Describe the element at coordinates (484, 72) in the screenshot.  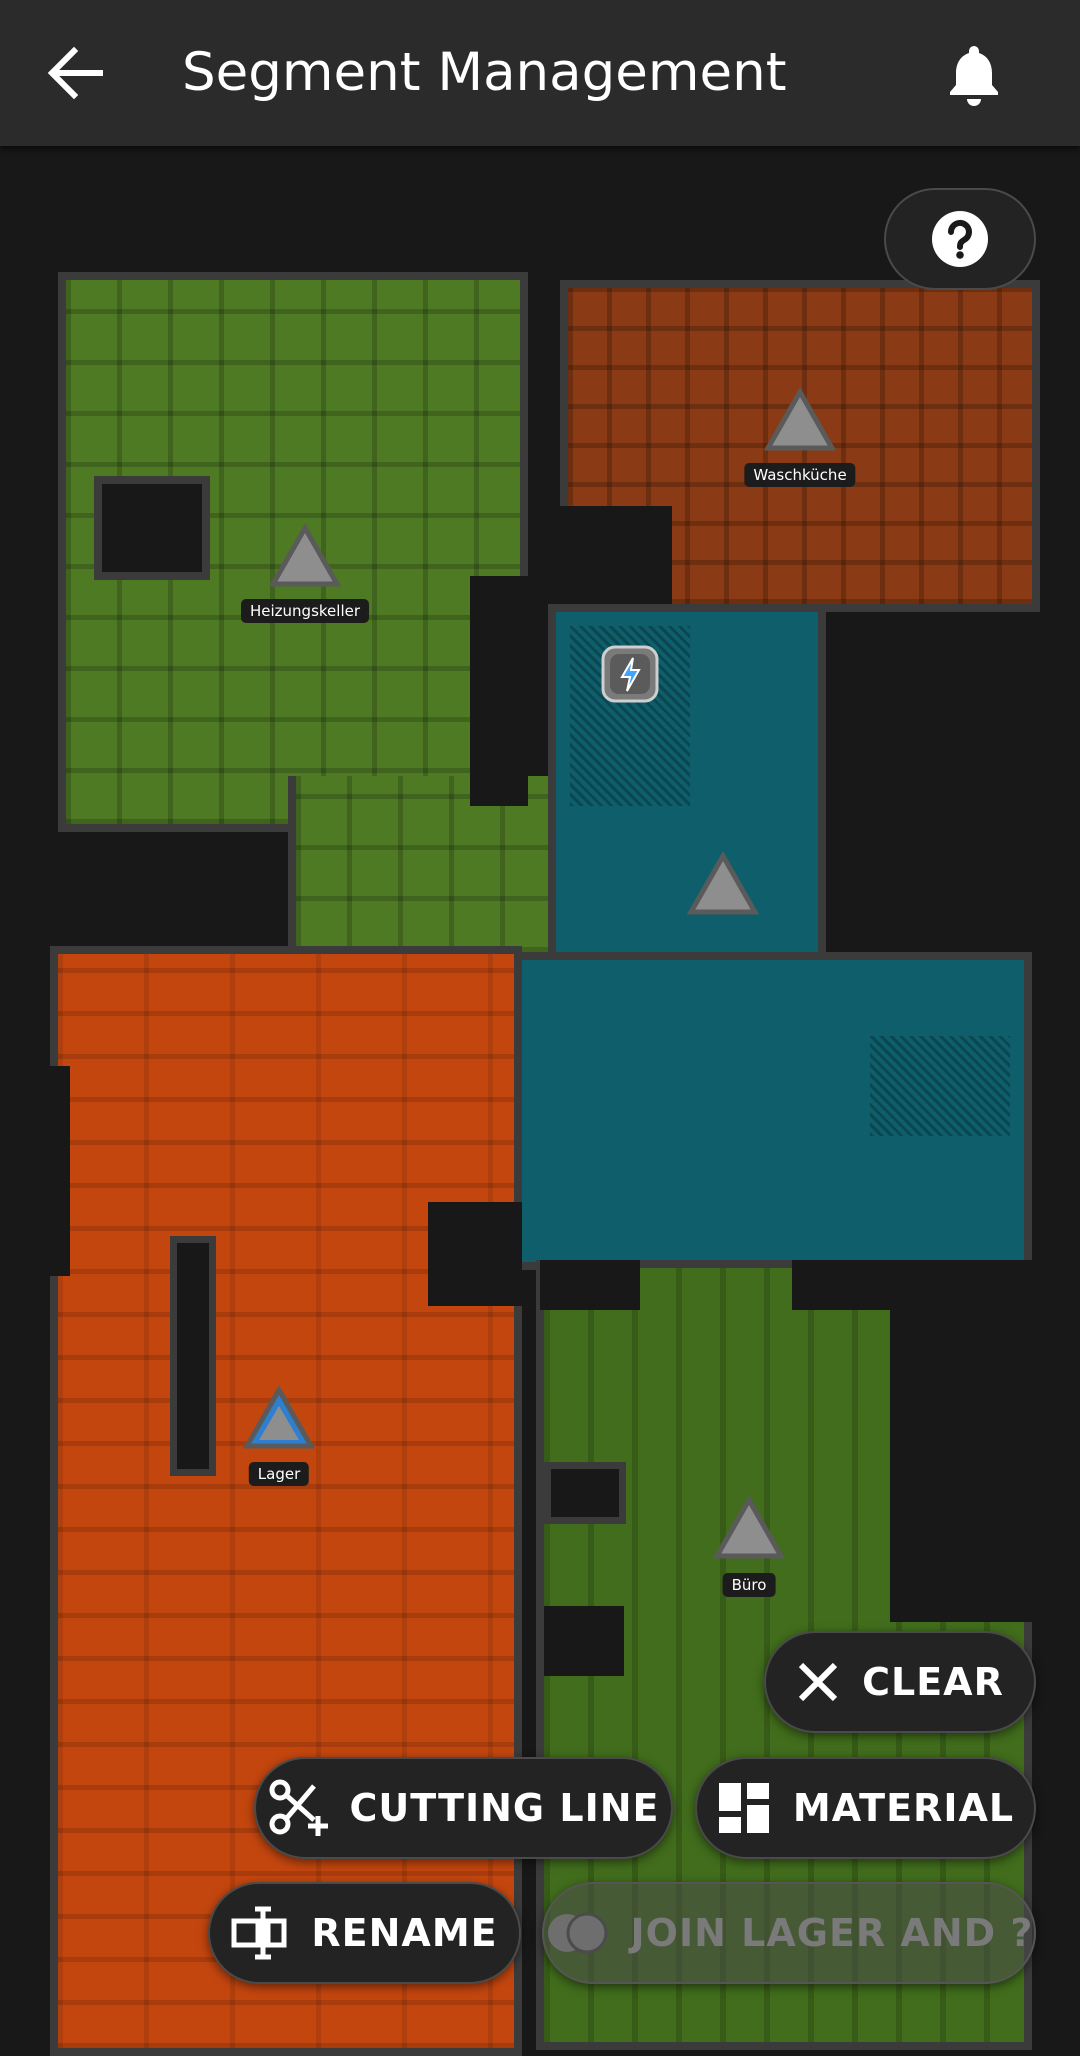
I see `page-title: Segment Management` at that location.